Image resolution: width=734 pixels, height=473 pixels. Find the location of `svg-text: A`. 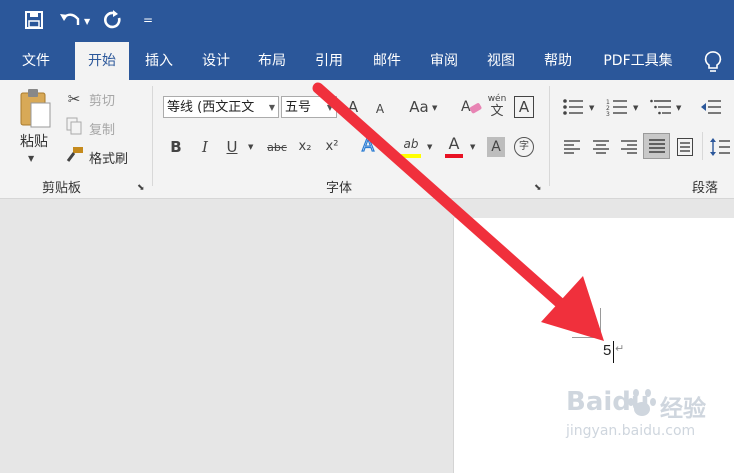

svg-text: A is located at coordinates (466, 107).